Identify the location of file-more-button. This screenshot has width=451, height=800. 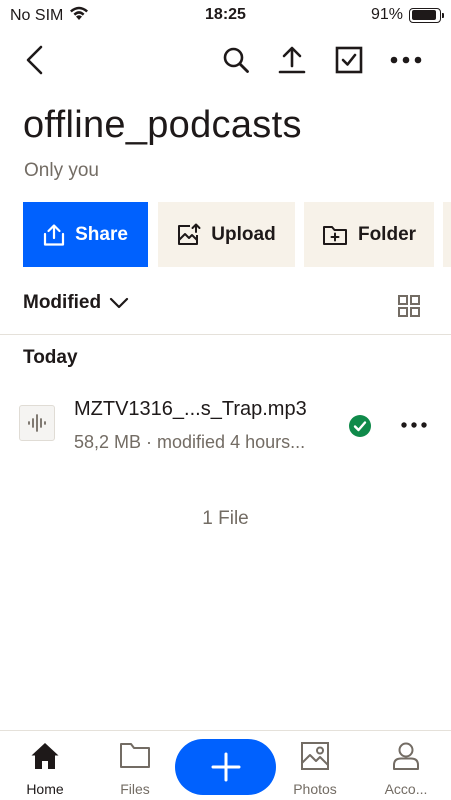
(414, 425).